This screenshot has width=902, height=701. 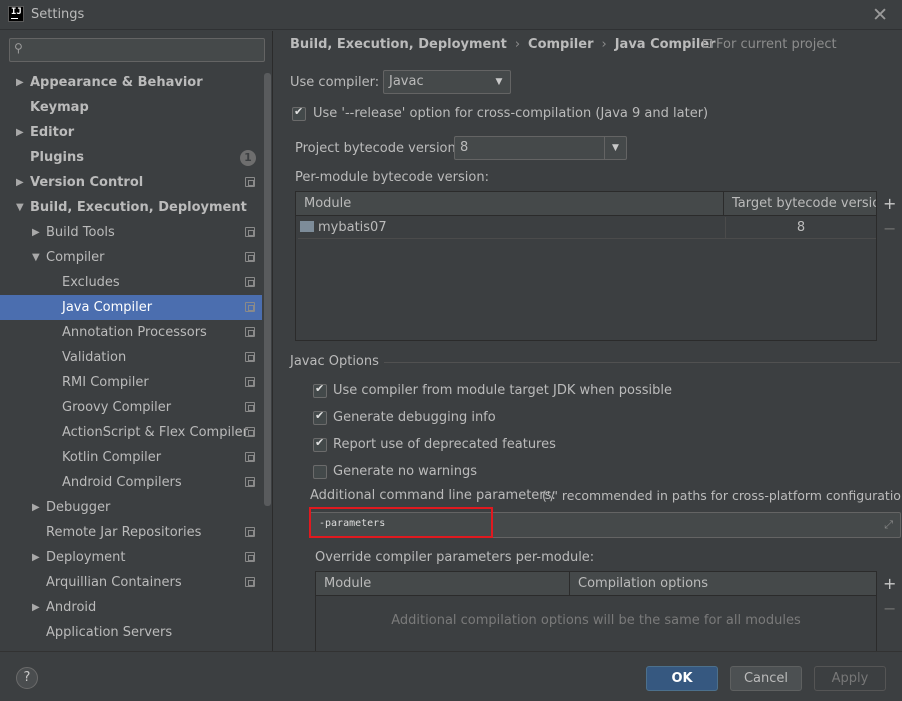 I want to click on debug-info-checkbox, so click(x=320, y=417).